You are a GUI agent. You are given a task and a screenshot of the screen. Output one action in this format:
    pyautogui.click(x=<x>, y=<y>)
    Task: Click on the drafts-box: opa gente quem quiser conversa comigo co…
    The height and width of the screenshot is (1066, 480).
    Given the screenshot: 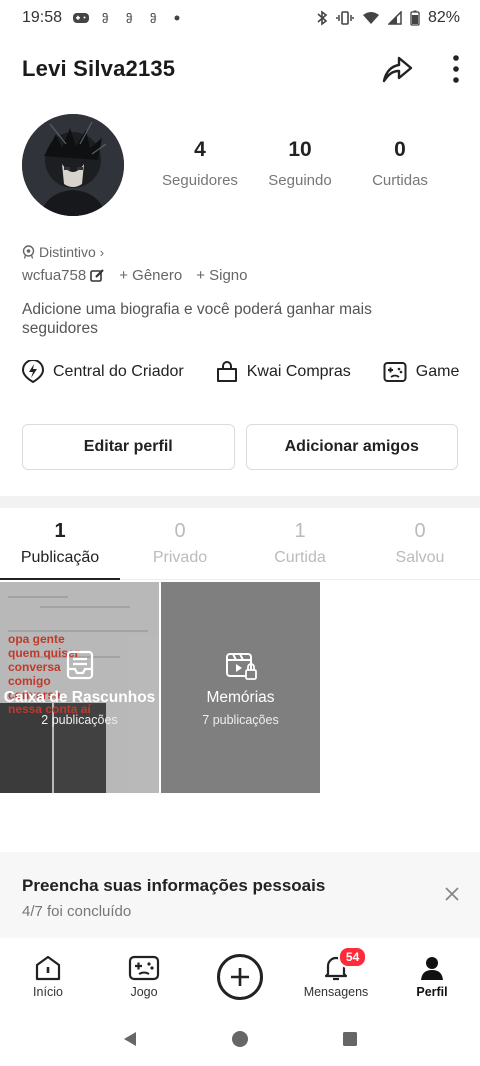 What is the action you would take?
    pyautogui.click(x=79, y=687)
    